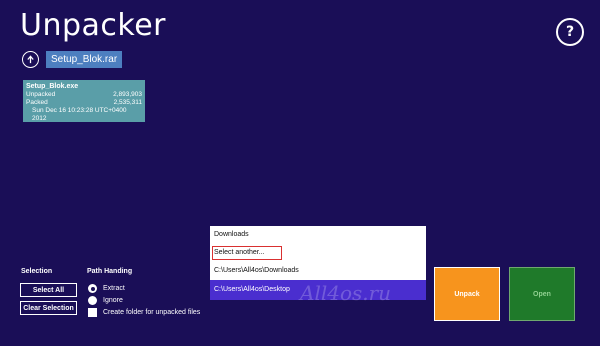 Image resolution: width=600 pixels, height=346 pixels. Describe the element at coordinates (48, 290) in the screenshot. I see `select-all-button: Select All` at that location.